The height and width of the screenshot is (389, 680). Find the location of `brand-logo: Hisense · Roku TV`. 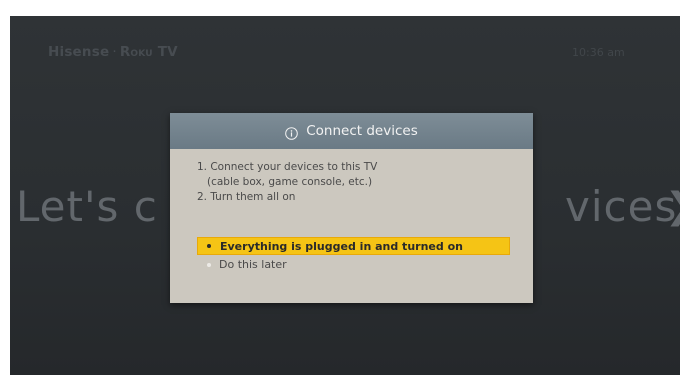

brand-logo: Hisense · Roku TV is located at coordinates (113, 52).